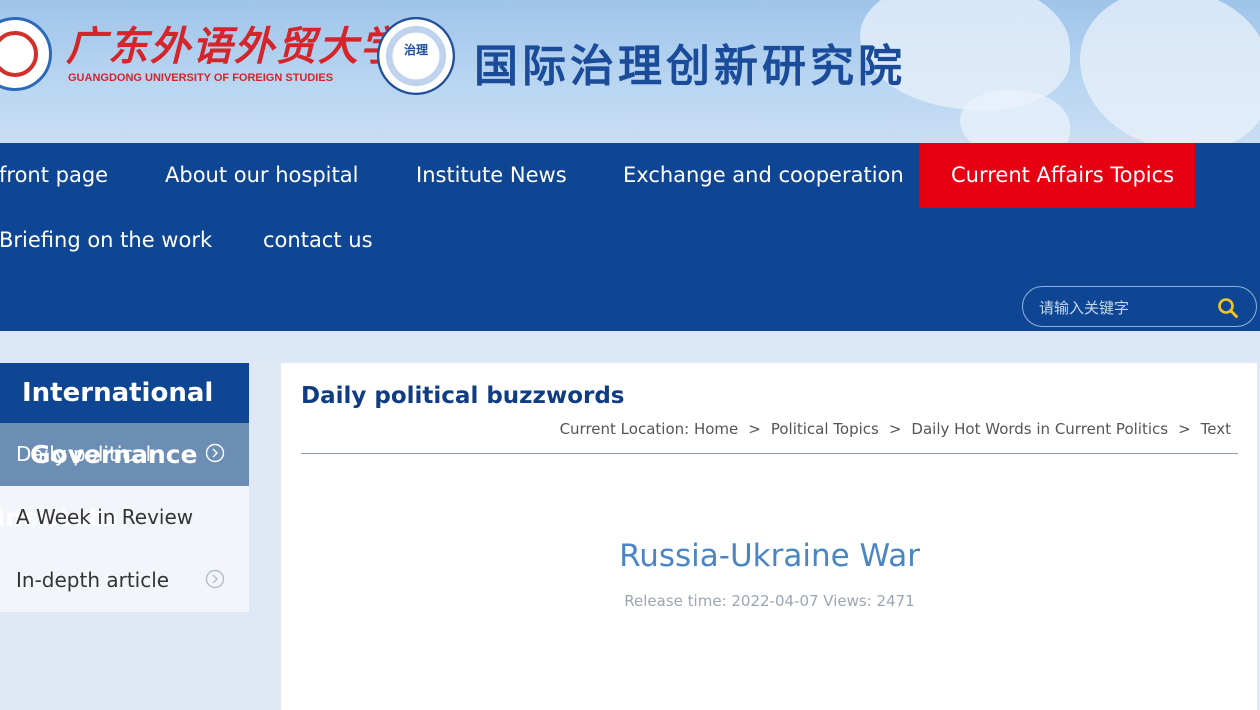 This screenshot has height=710, width=1260. Describe the element at coordinates (26, 54) in the screenshot. I see `university-logo-icon` at that location.